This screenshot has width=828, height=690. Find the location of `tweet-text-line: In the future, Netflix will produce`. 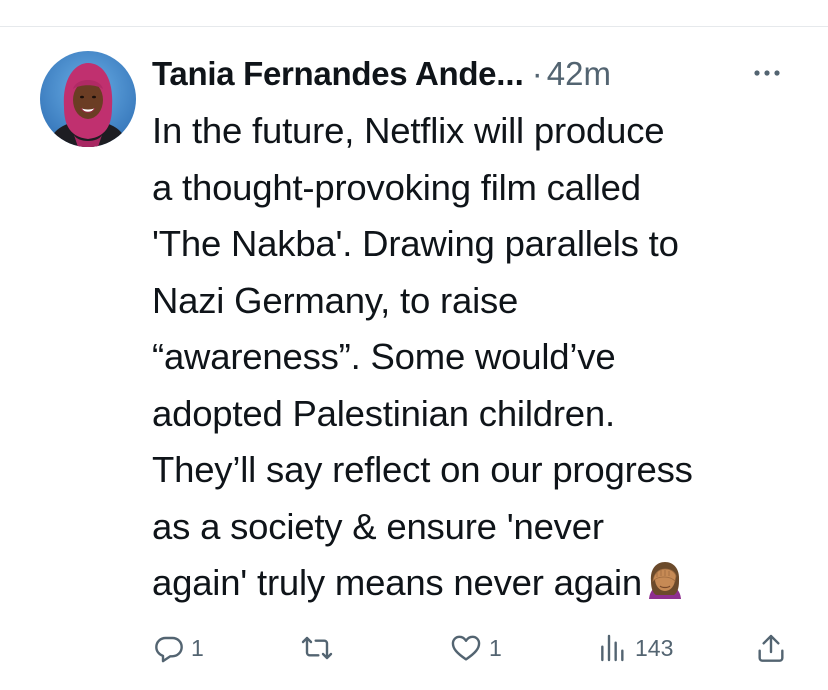

tweet-text-line: In the future, Netflix will produce is located at coordinates (408, 130).